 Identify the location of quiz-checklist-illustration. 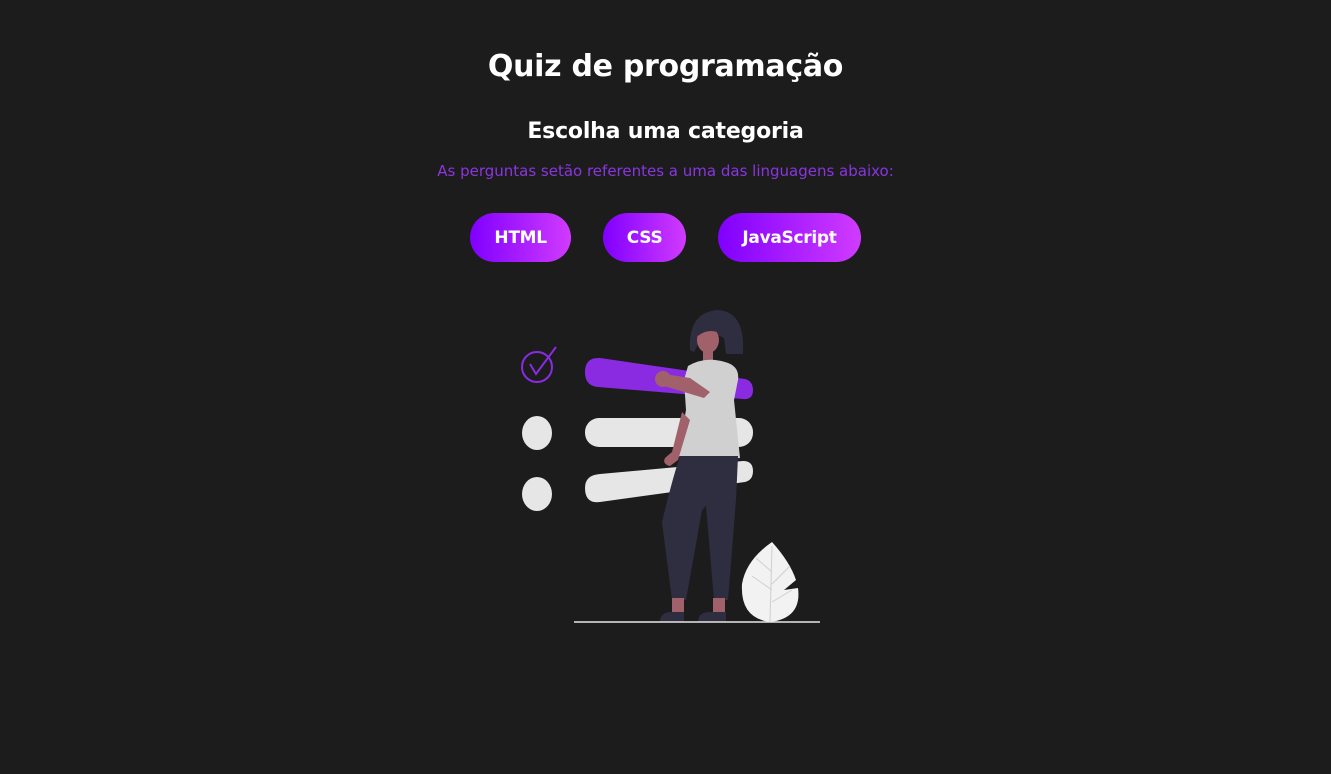
(670, 466).